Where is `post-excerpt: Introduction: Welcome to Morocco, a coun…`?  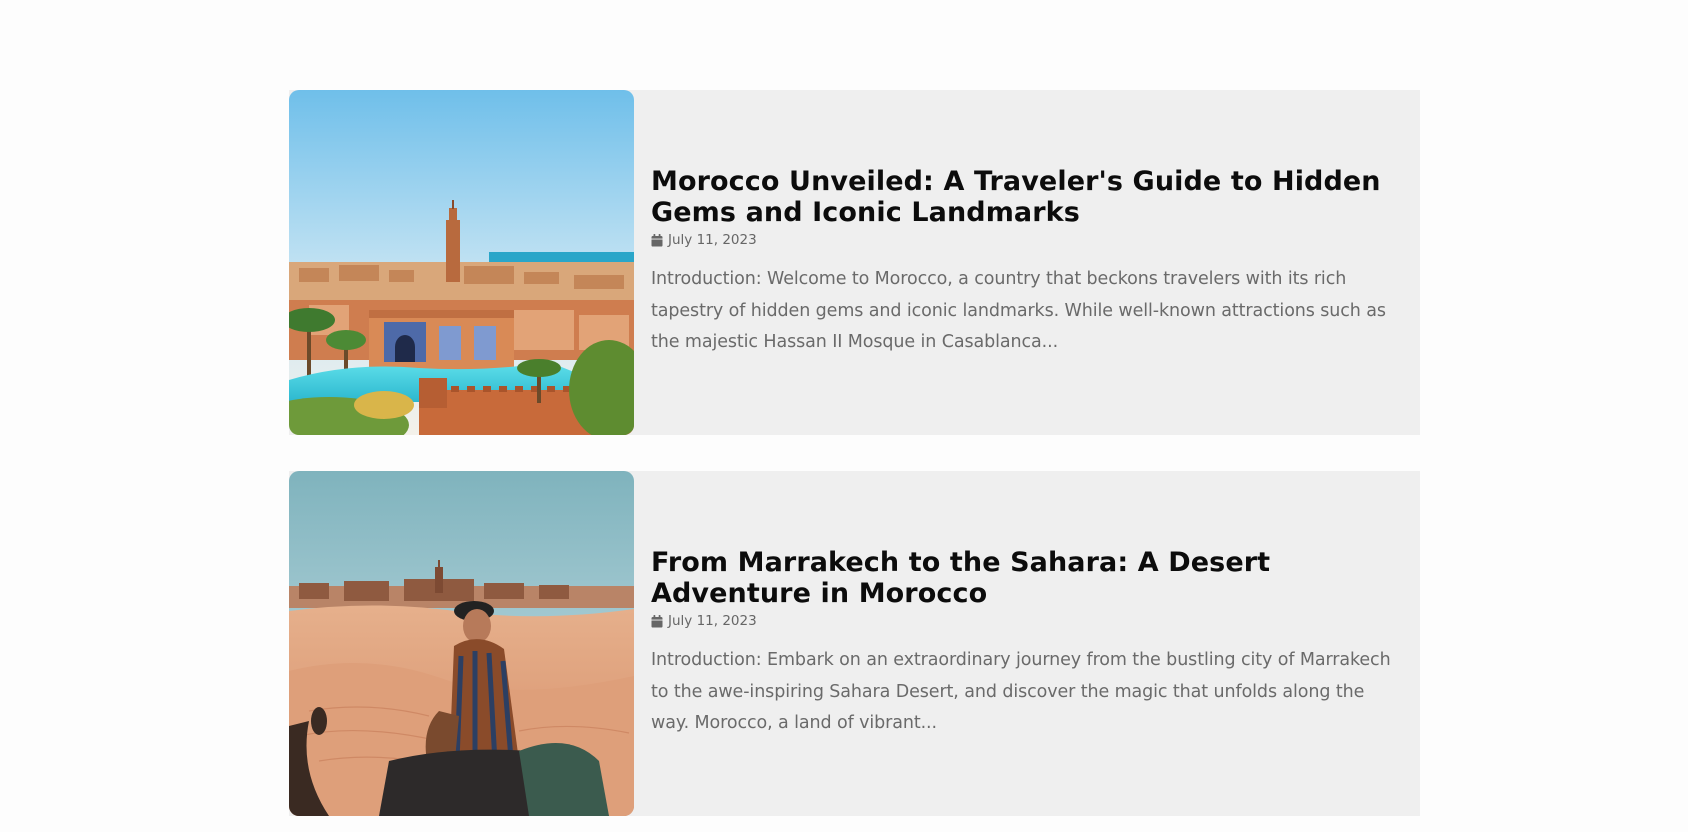 post-excerpt: Introduction: Welcome to Morocco, a coun… is located at coordinates (1018, 311).